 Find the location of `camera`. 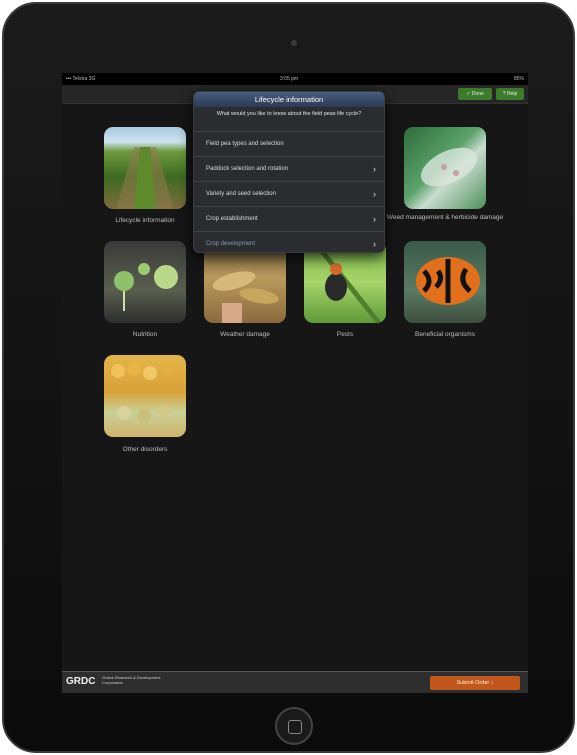

camera is located at coordinates (294, 43).